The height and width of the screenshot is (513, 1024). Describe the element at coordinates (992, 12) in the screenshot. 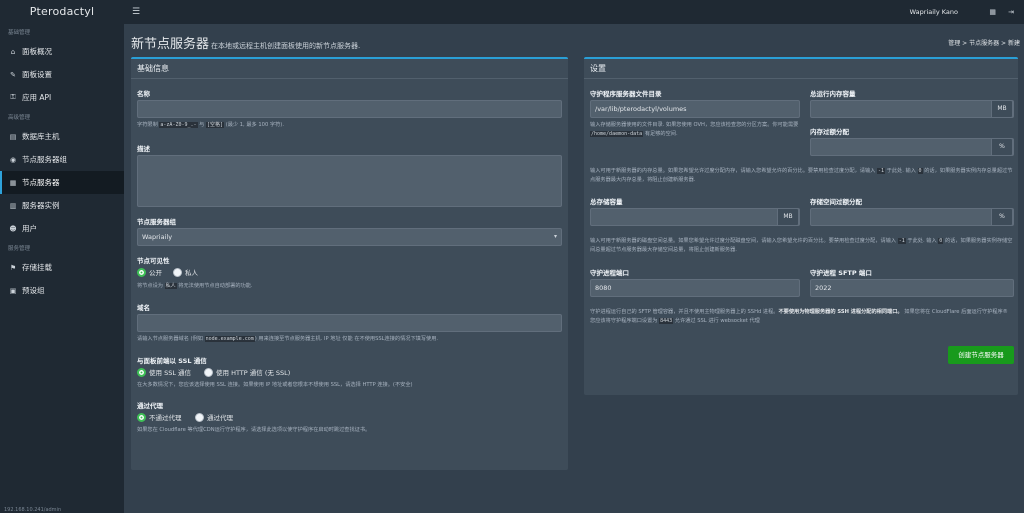

I see `server-list-icon: ▦` at that location.